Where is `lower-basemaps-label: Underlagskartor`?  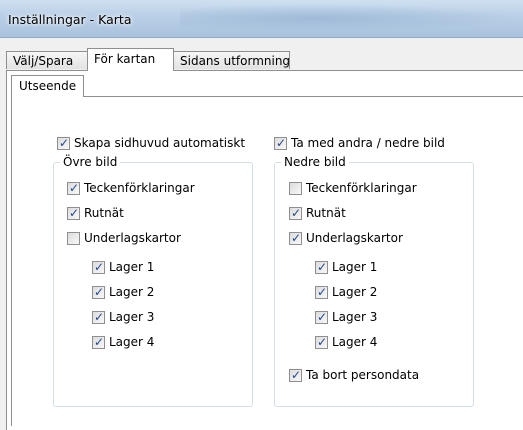 lower-basemaps-label: Underlagskartor is located at coordinates (354, 238).